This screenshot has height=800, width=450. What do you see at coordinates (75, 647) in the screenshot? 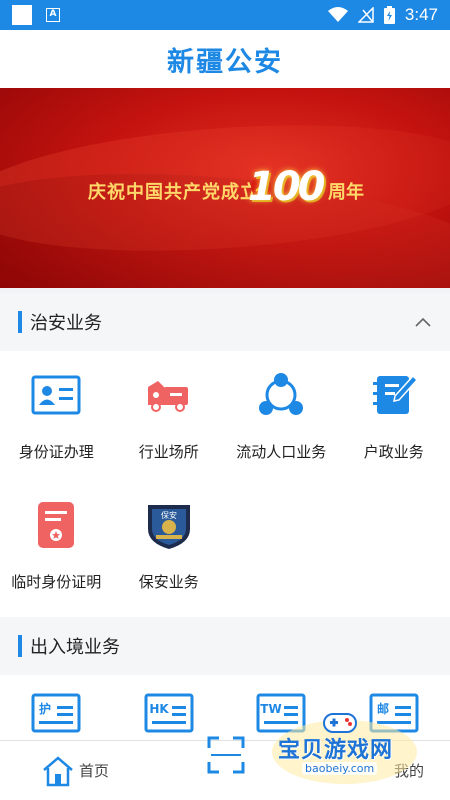
I see `section-title: 出入境业务` at bounding box center [75, 647].